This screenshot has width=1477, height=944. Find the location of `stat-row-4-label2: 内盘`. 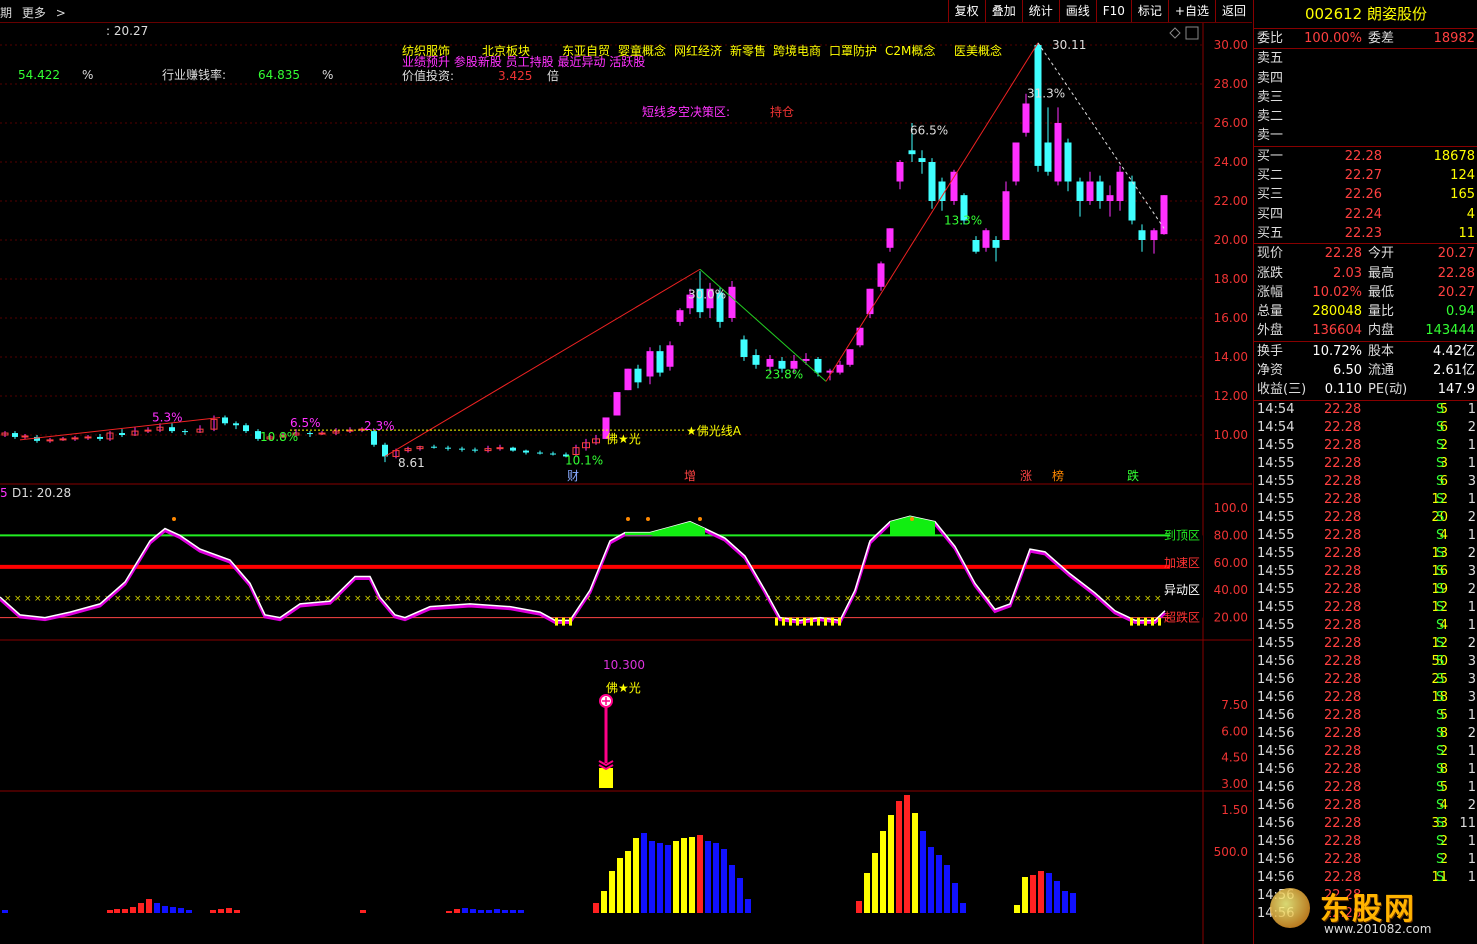

stat-row-4-label2: 内盘 is located at coordinates (1381, 331).